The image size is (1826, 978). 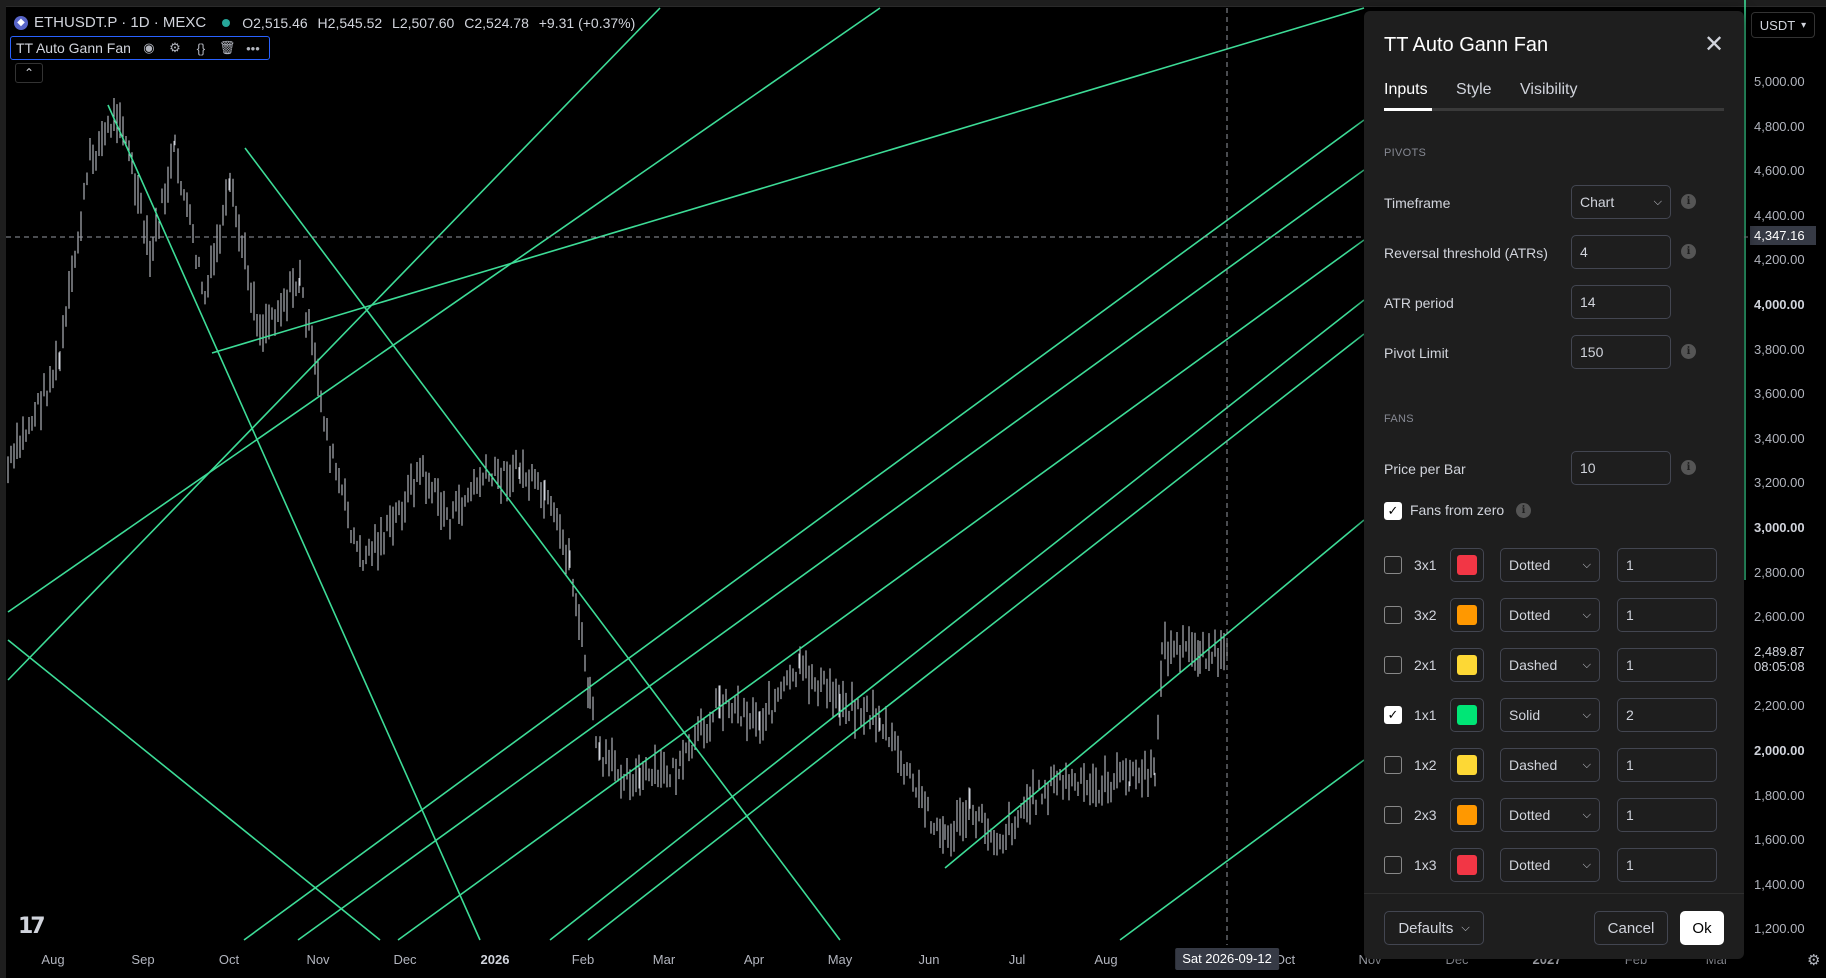 What do you see at coordinates (1779, 617) in the screenshot?
I see `price-tick: 2,600.00` at bounding box center [1779, 617].